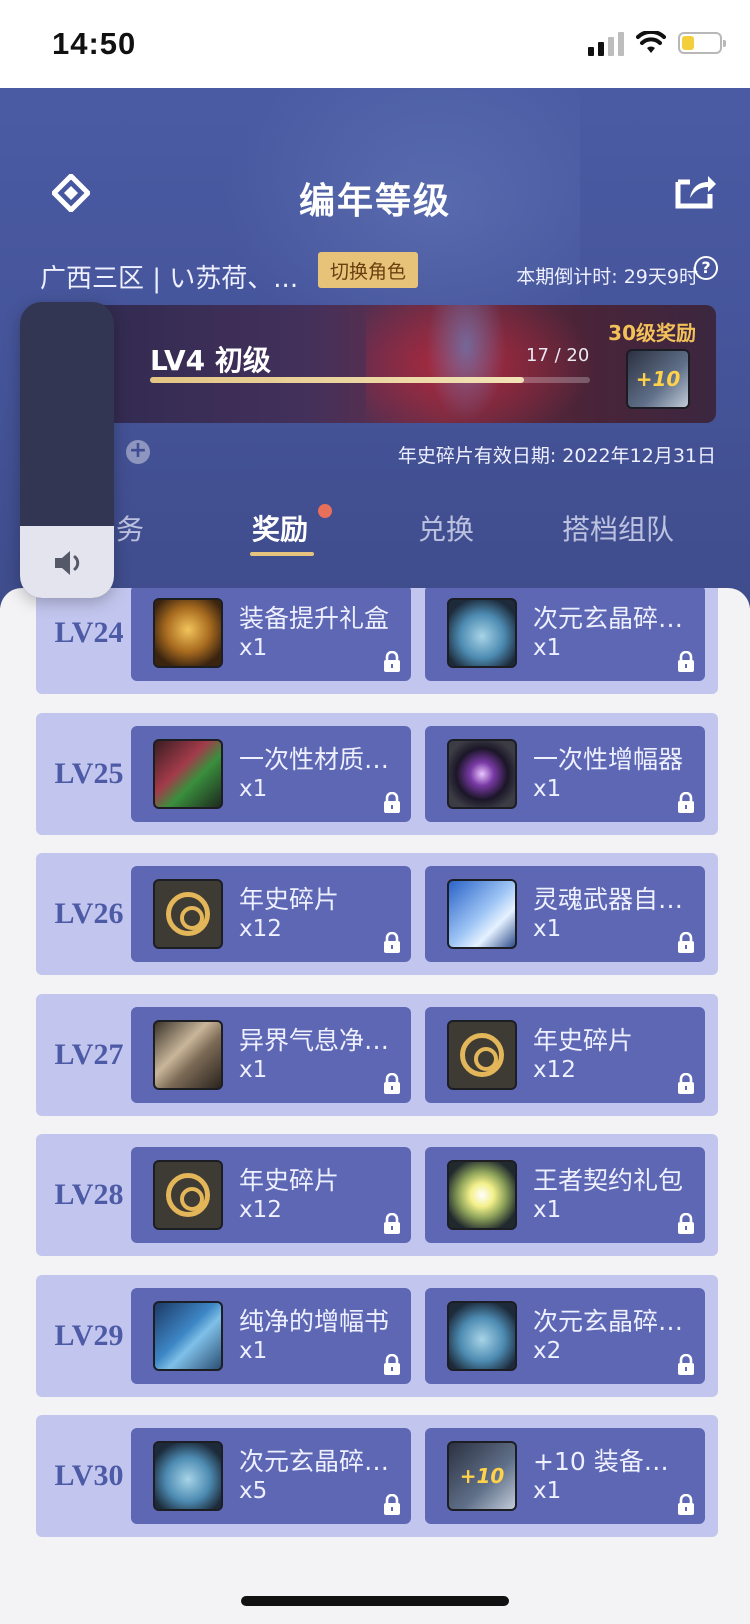 The image size is (750, 1624). What do you see at coordinates (282, 554) in the screenshot?
I see `active-tab-indicator` at bounding box center [282, 554].